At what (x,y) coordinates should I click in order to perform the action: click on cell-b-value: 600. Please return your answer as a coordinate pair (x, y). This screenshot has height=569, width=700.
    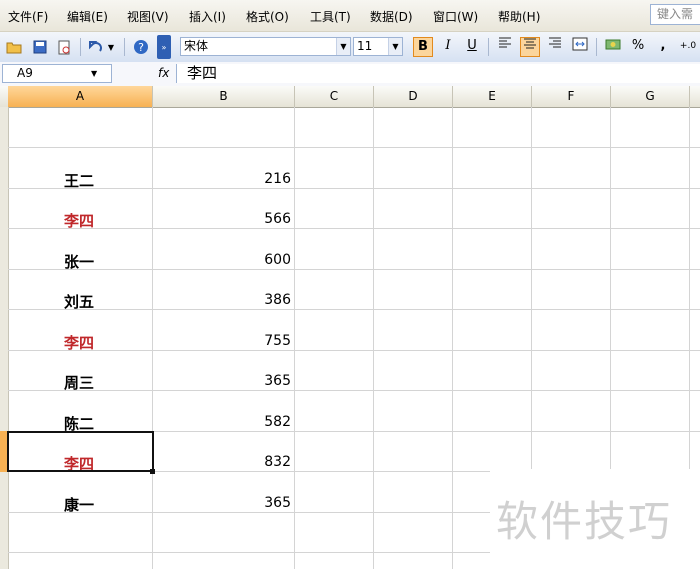
    Looking at the image, I should click on (277, 260).